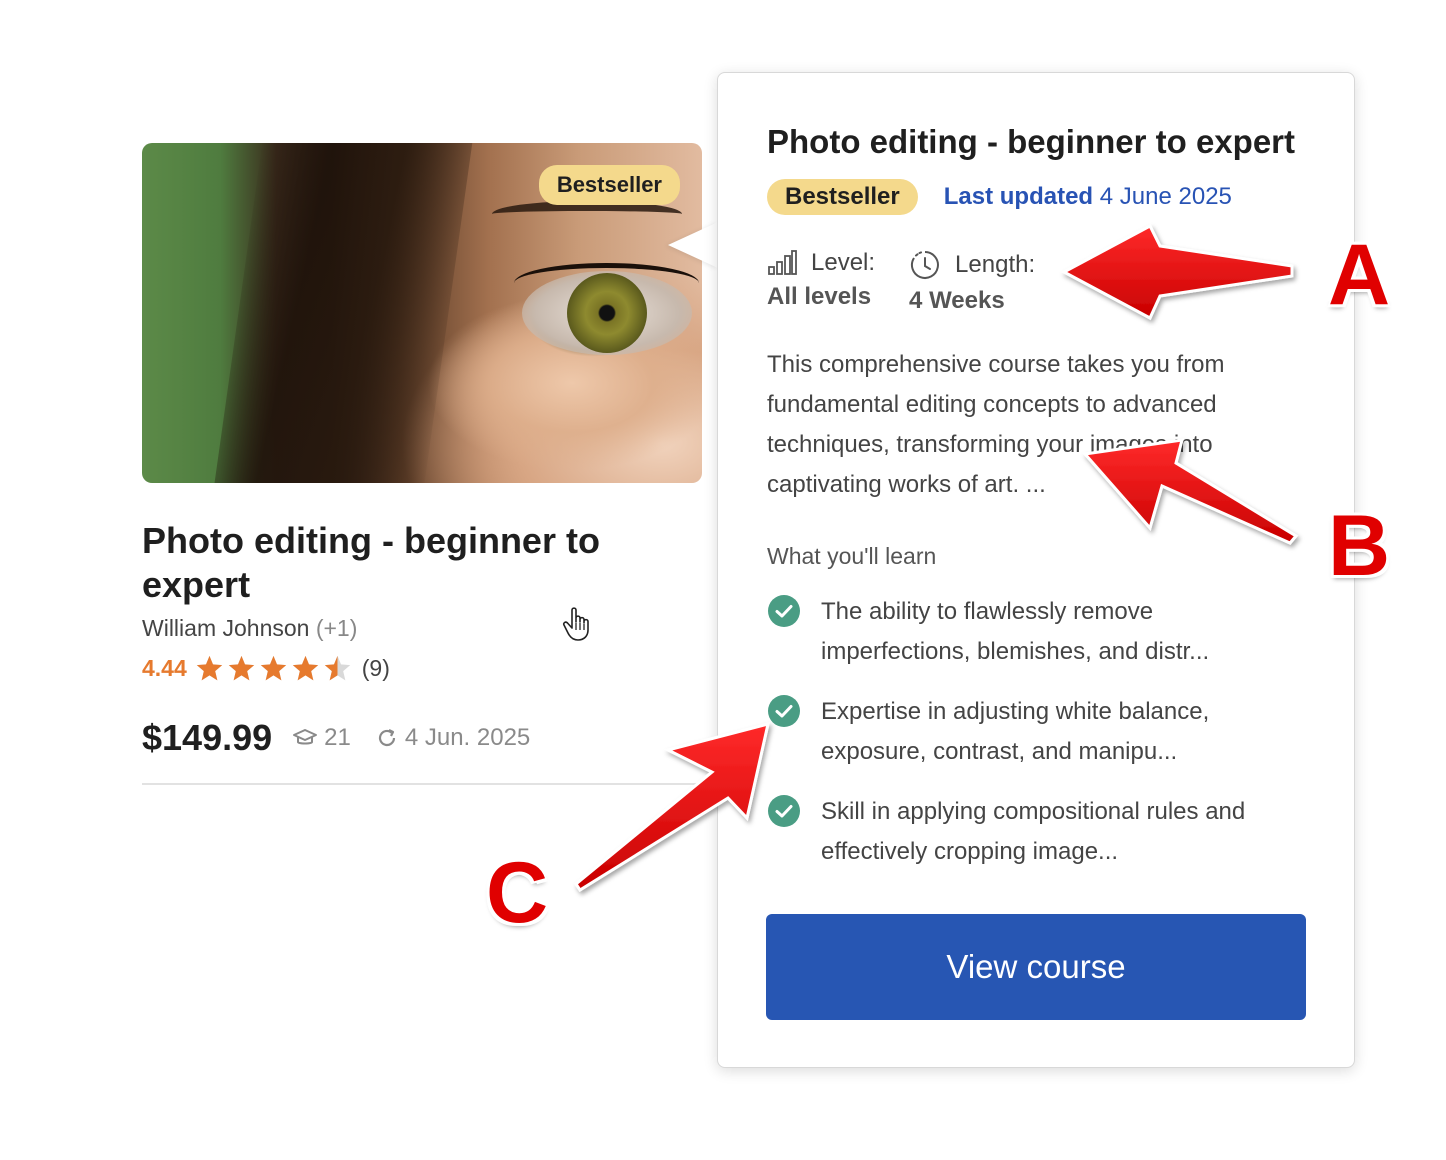  Describe the element at coordinates (336, 628) in the screenshot. I see `author-extra-count: (+1)` at that location.